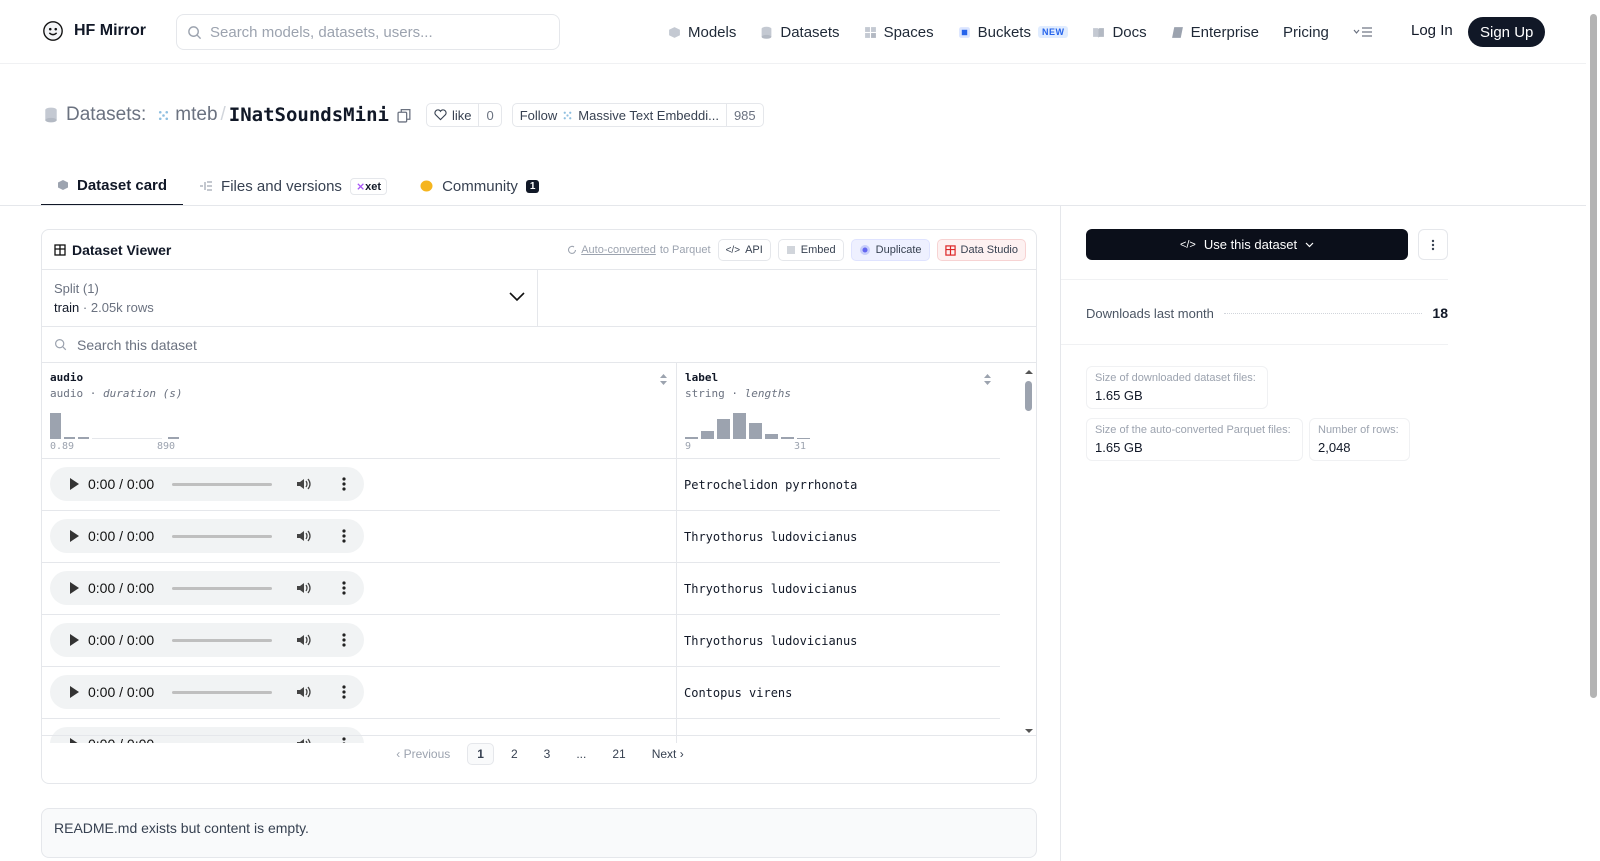  I want to click on nav-enterprise: Enterprise, so click(1215, 32).